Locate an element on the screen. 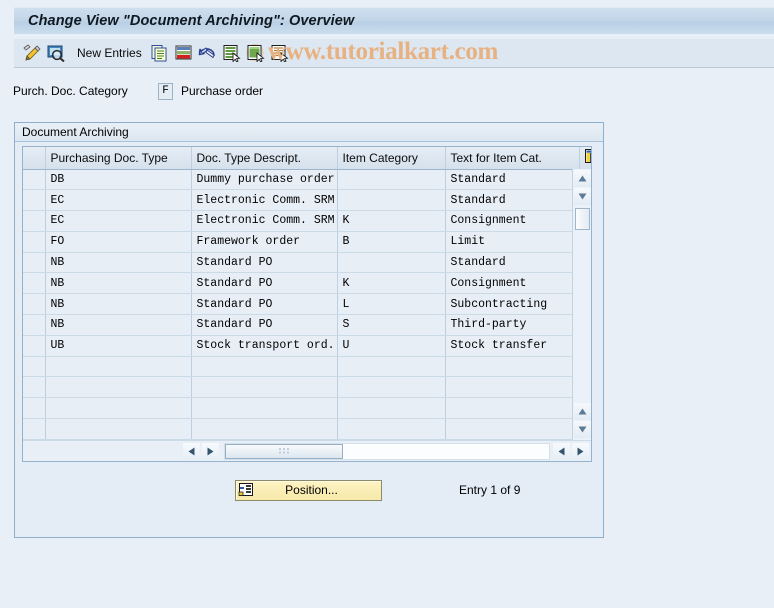 The height and width of the screenshot is (608, 774). hscroll-far-right-button is located at coordinates (580, 451).